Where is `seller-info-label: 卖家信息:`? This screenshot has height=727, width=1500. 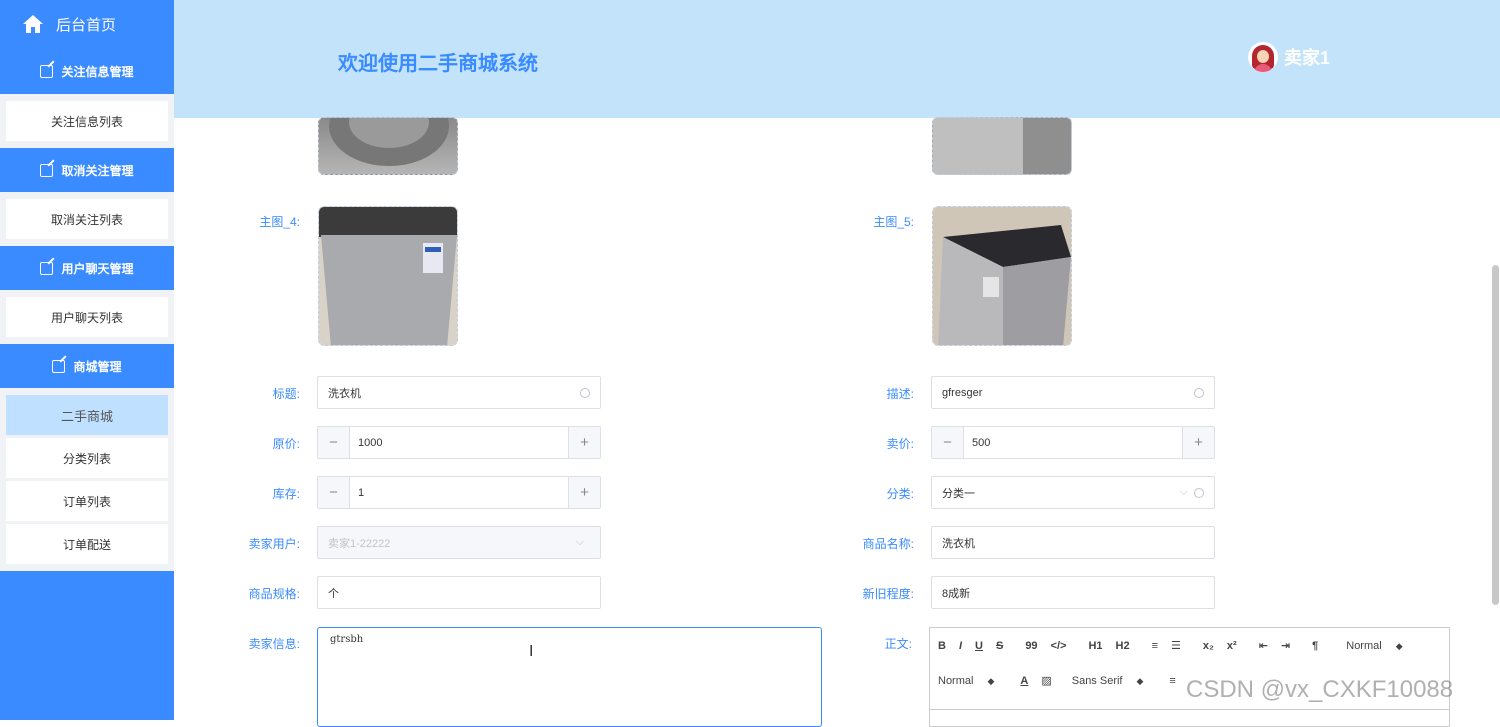 seller-info-label: 卖家信息: is located at coordinates (274, 644).